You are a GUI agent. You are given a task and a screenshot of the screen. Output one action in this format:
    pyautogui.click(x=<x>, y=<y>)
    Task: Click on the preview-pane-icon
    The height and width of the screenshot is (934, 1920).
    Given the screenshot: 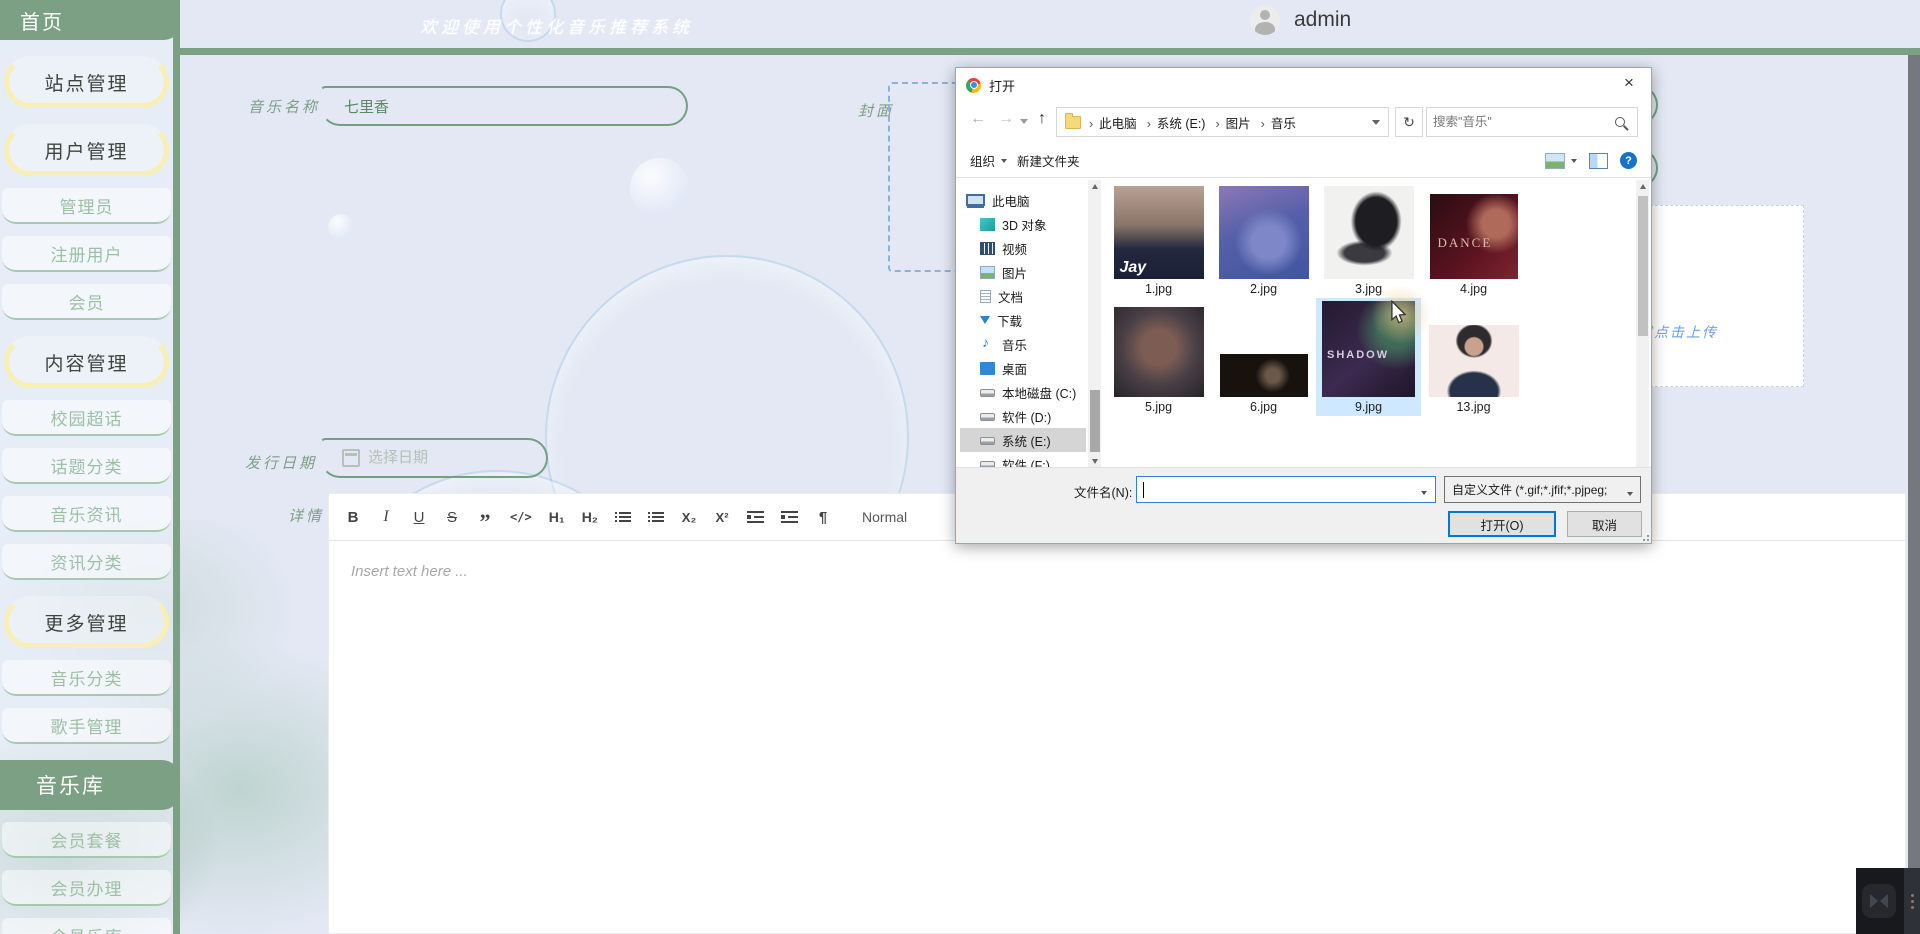 What is the action you would take?
    pyautogui.click(x=1598, y=160)
    